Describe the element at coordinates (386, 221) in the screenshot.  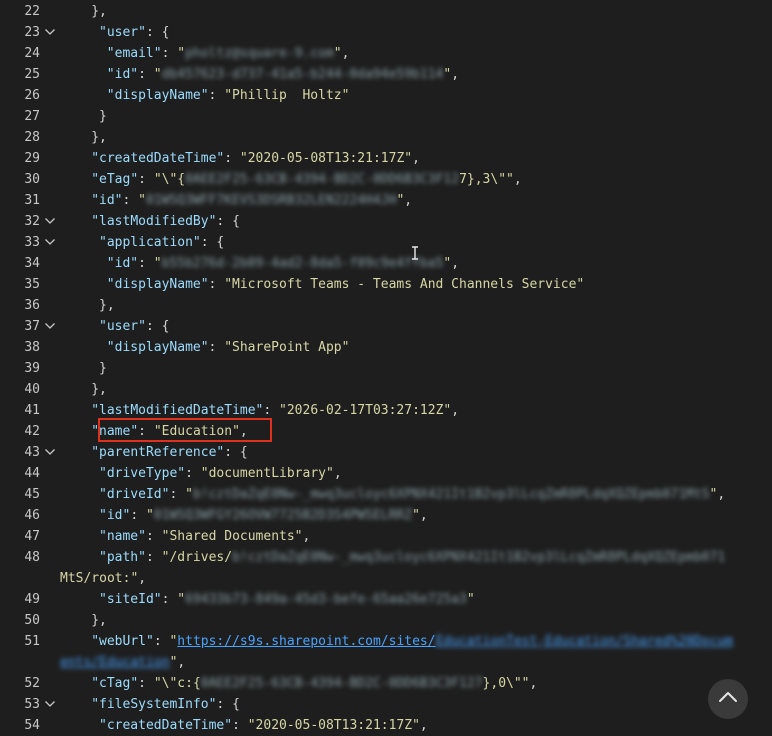
I see `code-line: 32 "lastModifiedBy": {` at that location.